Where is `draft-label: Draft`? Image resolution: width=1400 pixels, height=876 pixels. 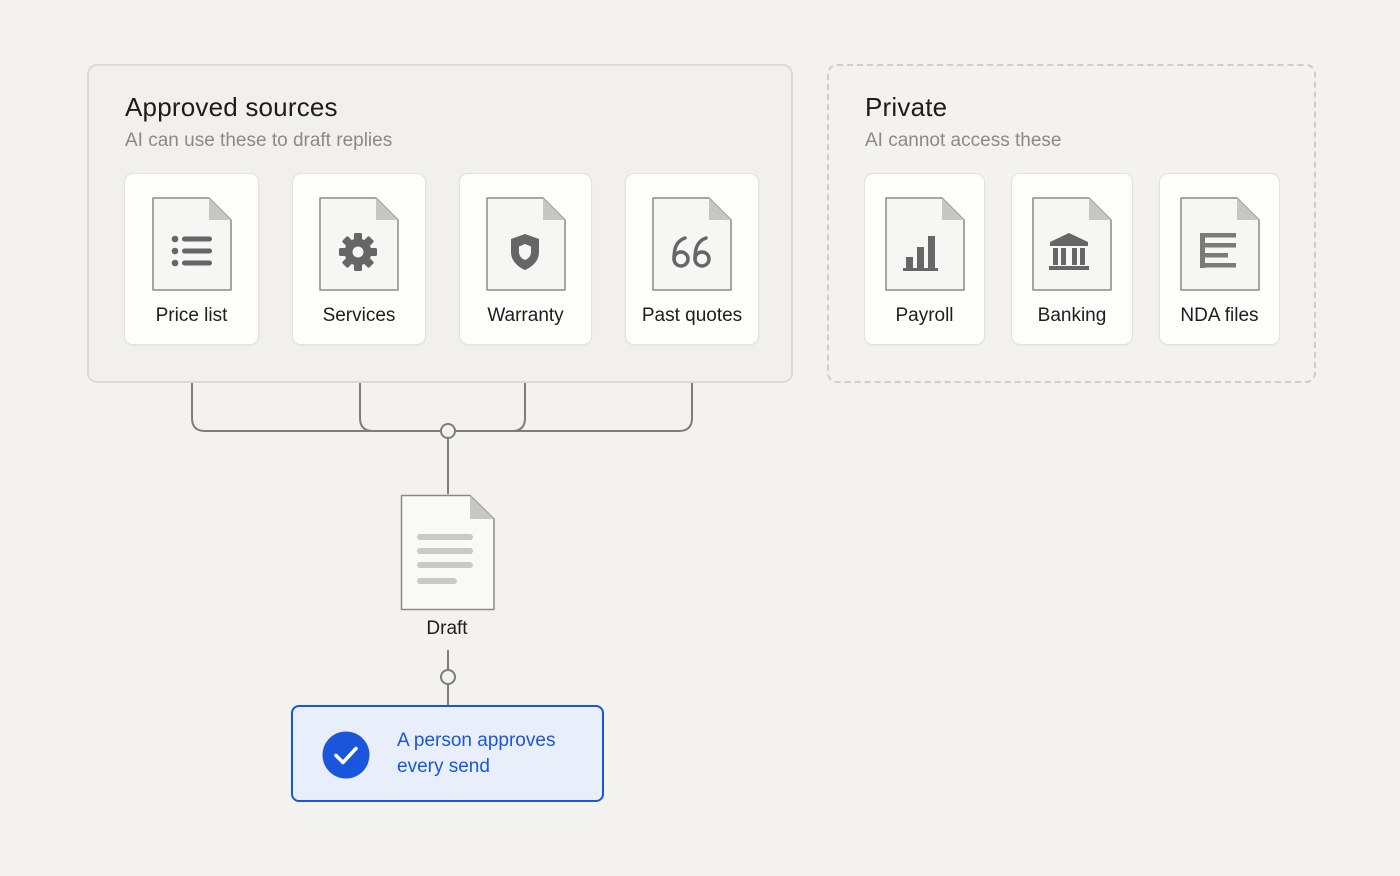 draft-label: Draft is located at coordinates (447, 628).